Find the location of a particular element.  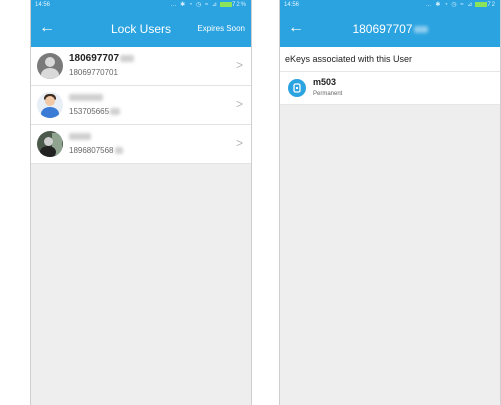

user-row: 1896807568 > is located at coordinates (141, 144).